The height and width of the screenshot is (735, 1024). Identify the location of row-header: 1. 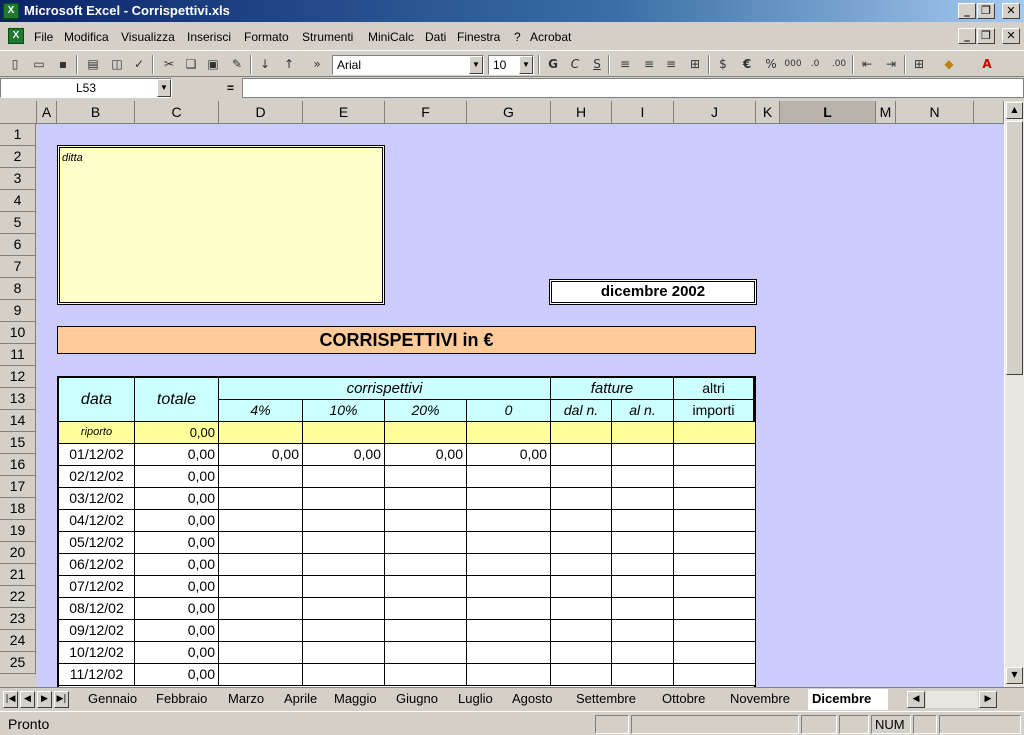
(18, 135).